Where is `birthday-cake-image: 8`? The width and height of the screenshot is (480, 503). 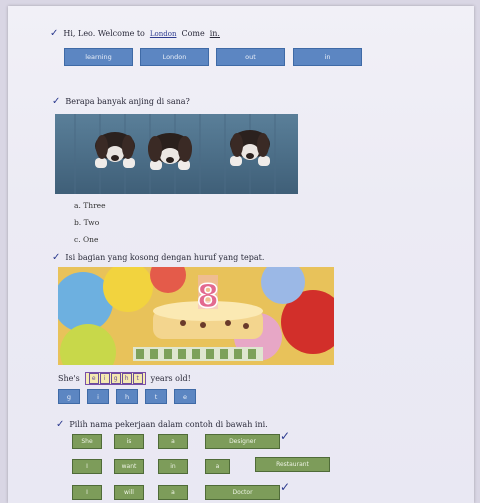 birthday-cake-image: 8 is located at coordinates (196, 316).